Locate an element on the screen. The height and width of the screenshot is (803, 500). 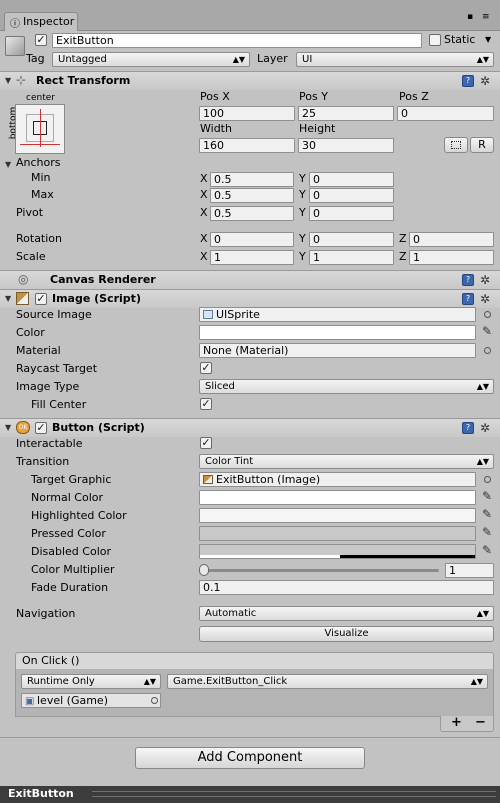
max-x-field: 0.5 is located at coordinates (252, 195).